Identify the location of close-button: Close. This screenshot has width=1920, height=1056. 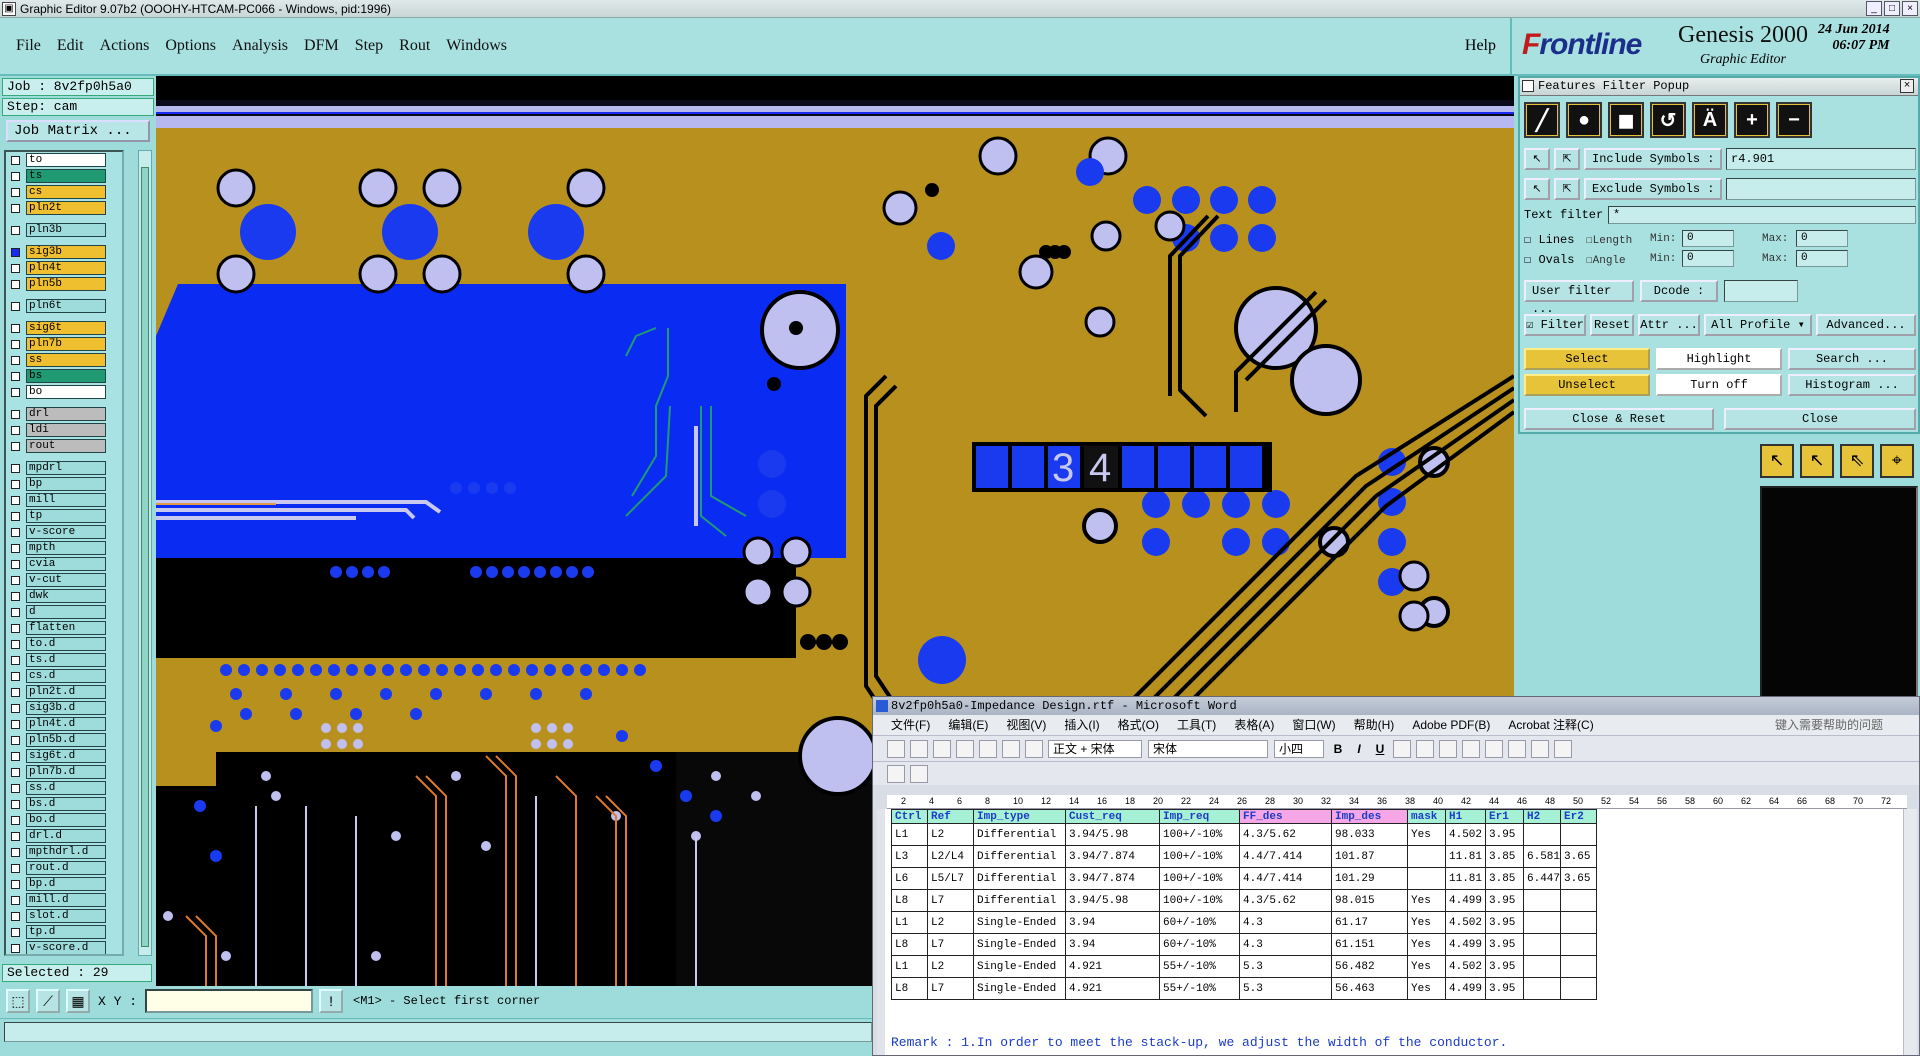
(1820, 419).